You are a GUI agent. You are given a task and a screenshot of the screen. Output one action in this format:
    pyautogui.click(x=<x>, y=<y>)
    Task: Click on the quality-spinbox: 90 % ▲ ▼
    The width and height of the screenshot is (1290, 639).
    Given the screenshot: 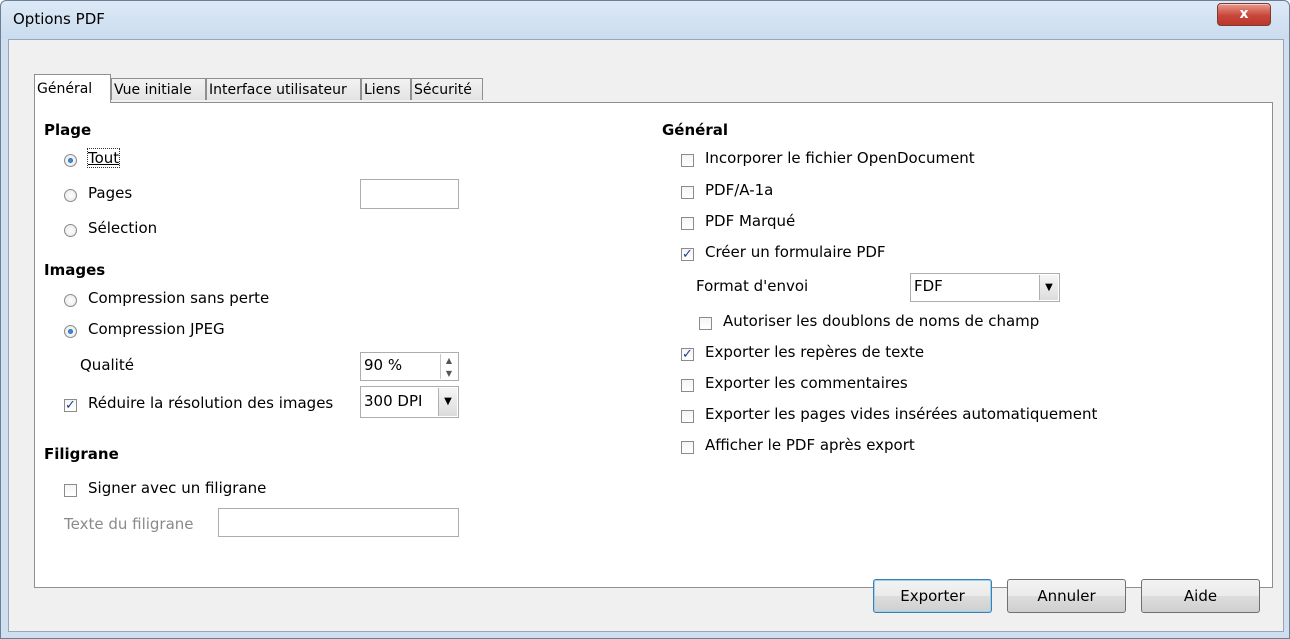 What is the action you would take?
    pyautogui.click(x=409, y=366)
    